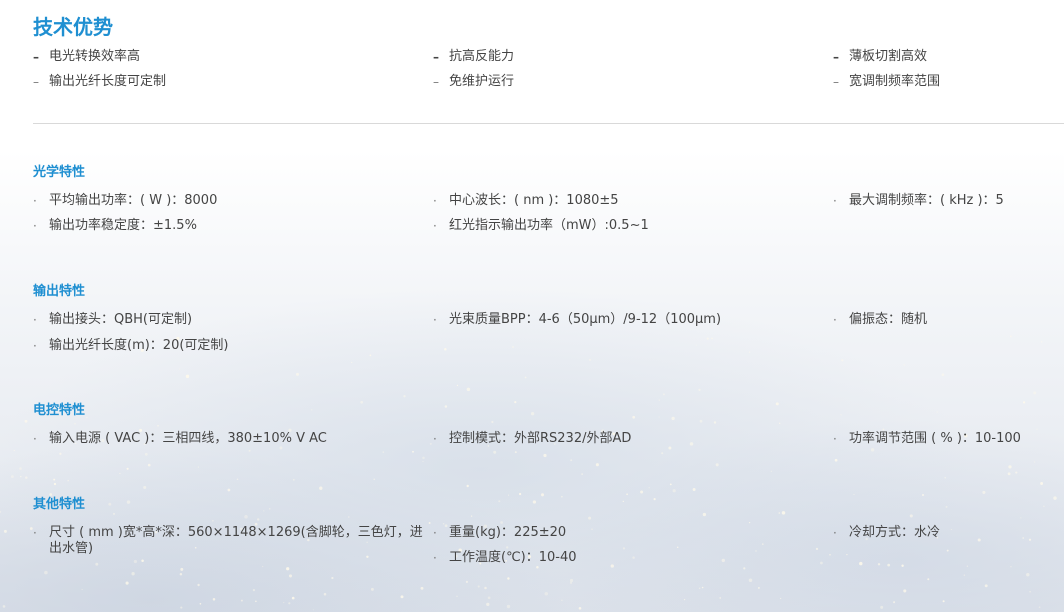 This screenshot has height=612, width=1064. I want to click on advantage-text: 输出光纤长度可定制, so click(108, 81).